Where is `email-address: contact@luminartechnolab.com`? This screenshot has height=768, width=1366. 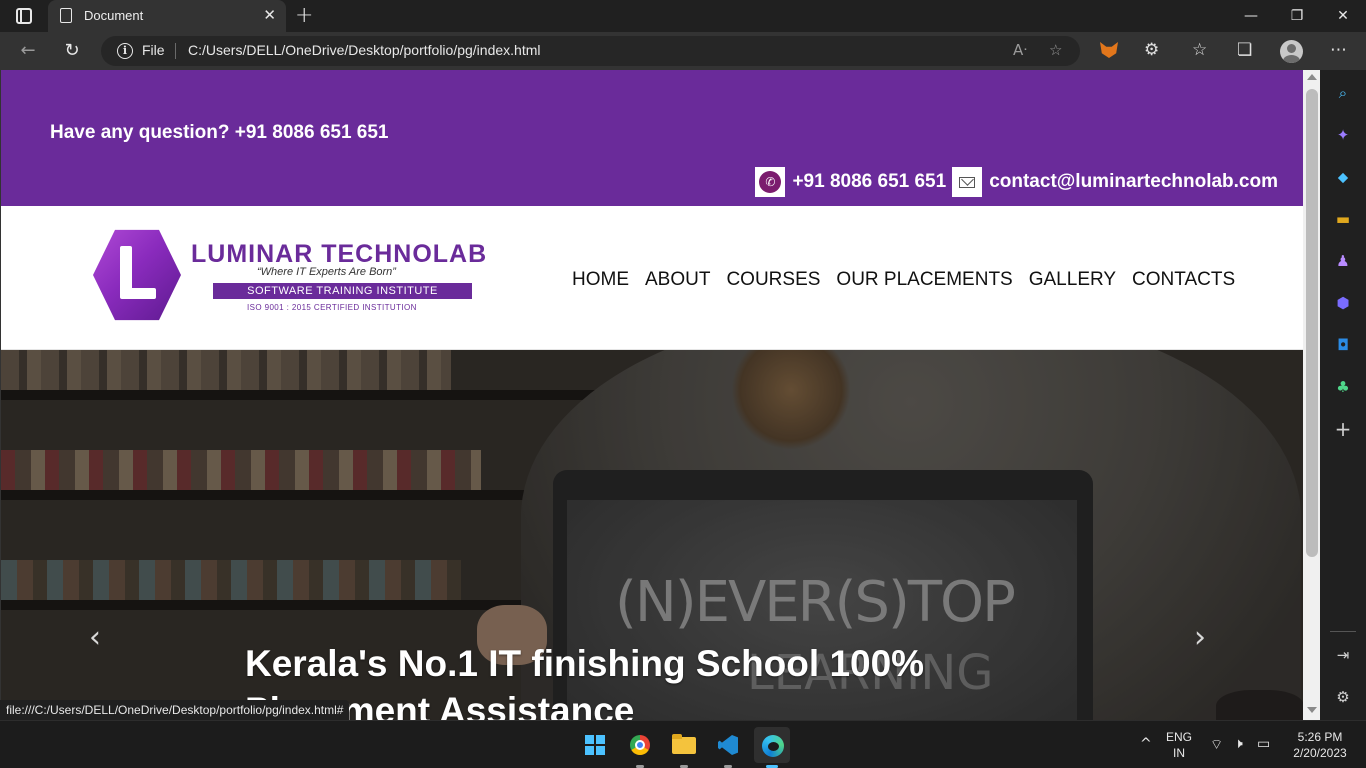
email-address: contact@luminartechnolab.com is located at coordinates (1133, 182).